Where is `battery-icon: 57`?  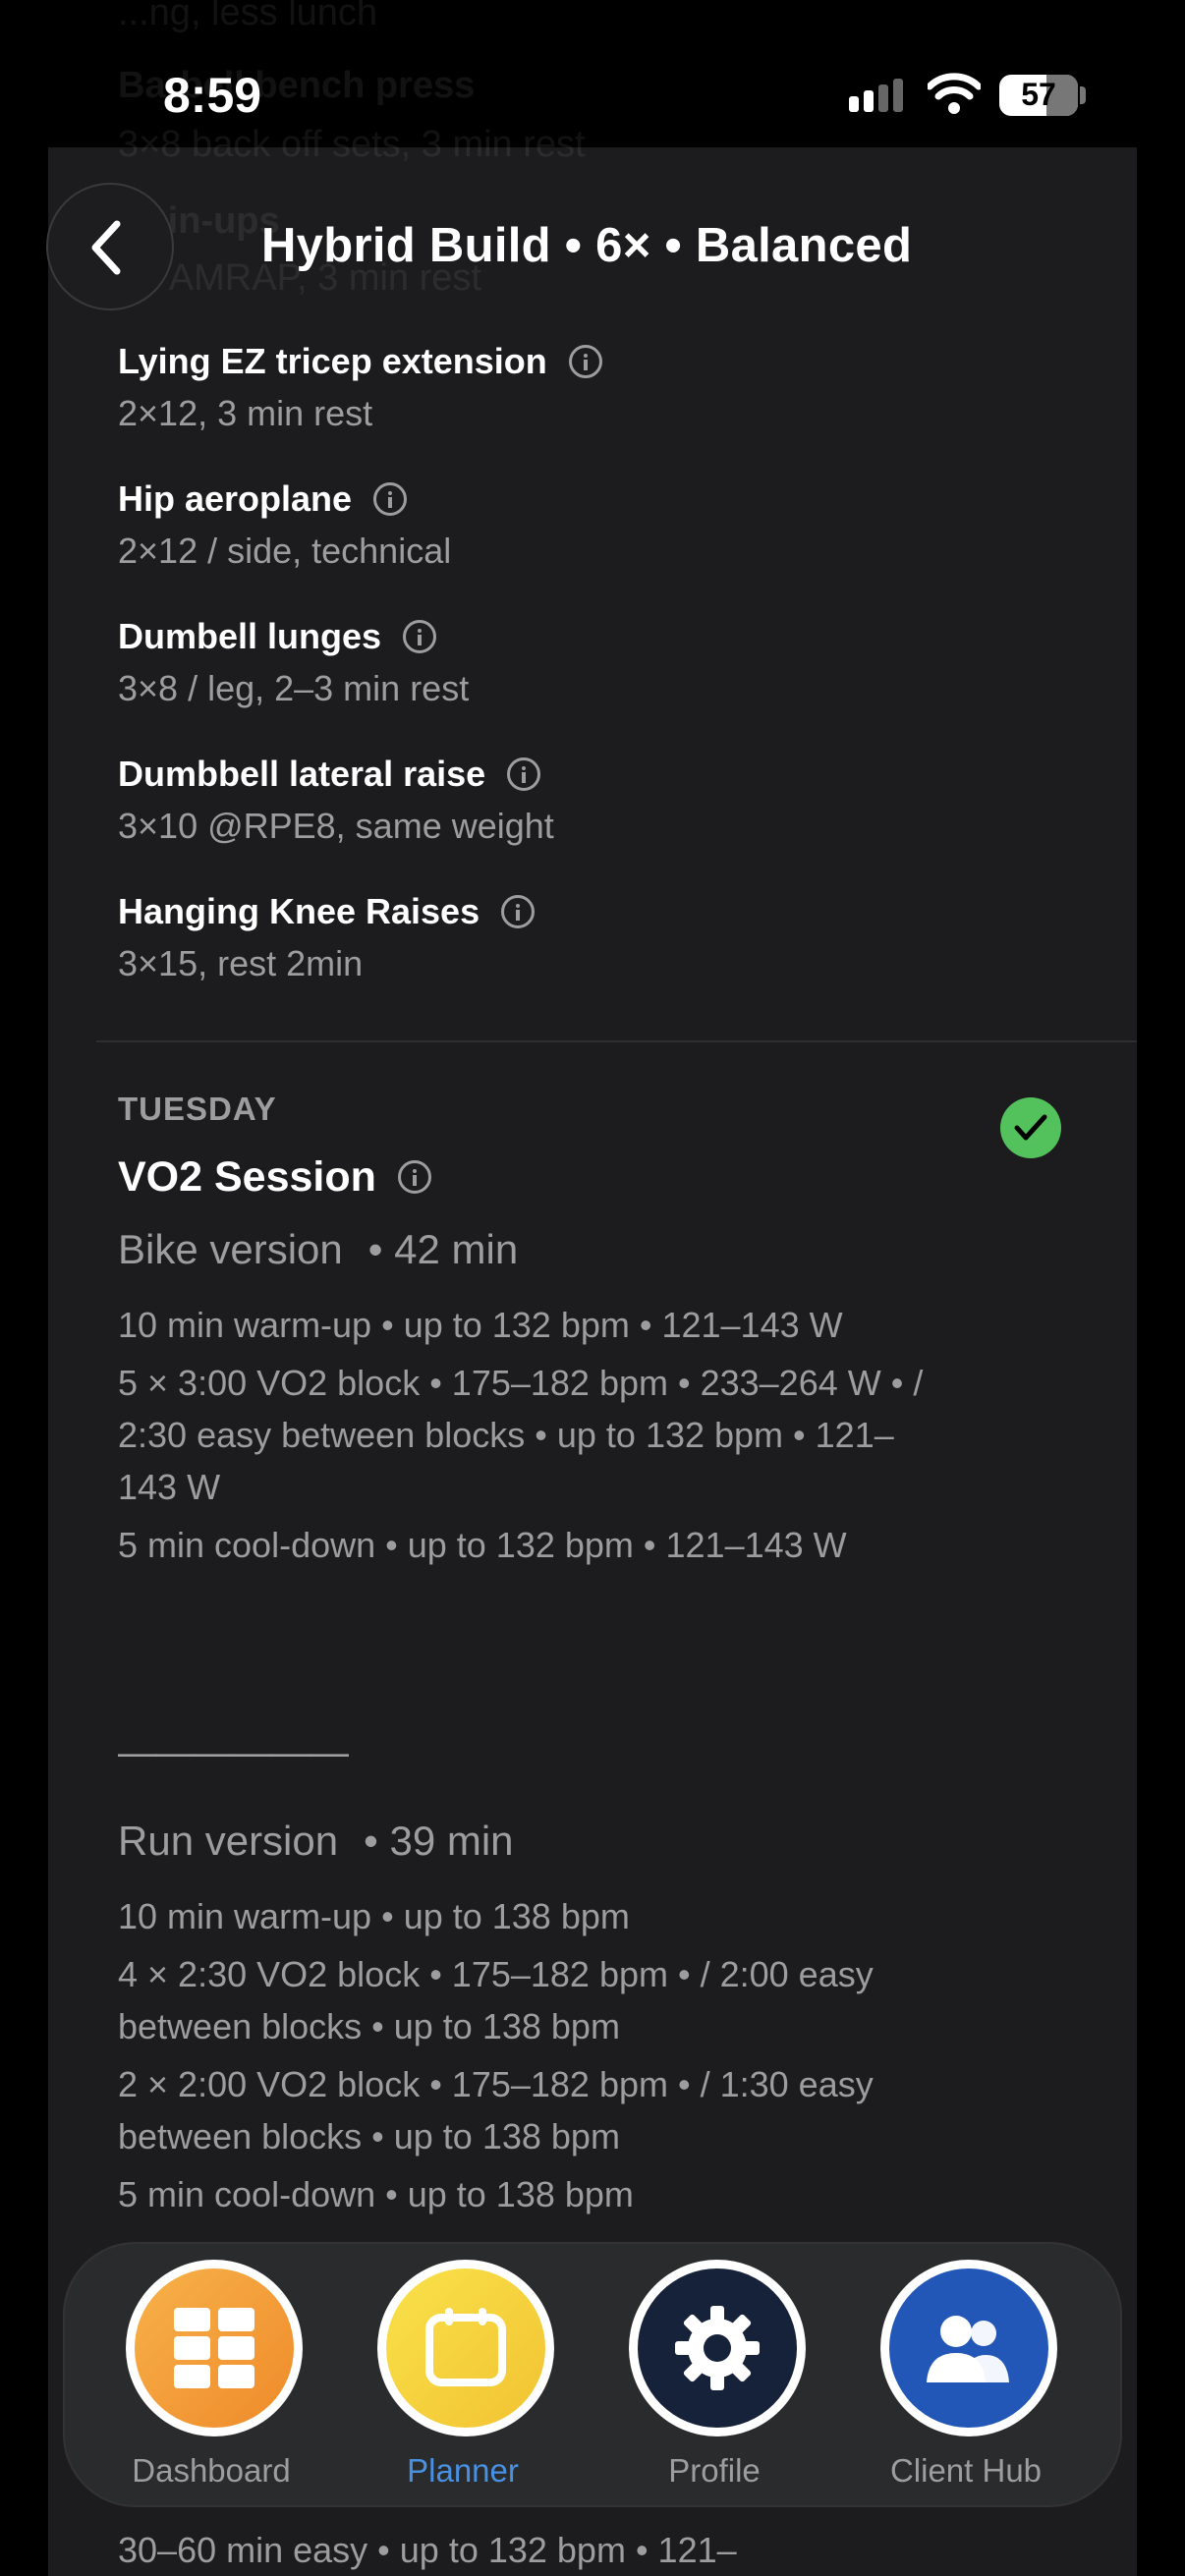 battery-icon: 57 is located at coordinates (1038, 95).